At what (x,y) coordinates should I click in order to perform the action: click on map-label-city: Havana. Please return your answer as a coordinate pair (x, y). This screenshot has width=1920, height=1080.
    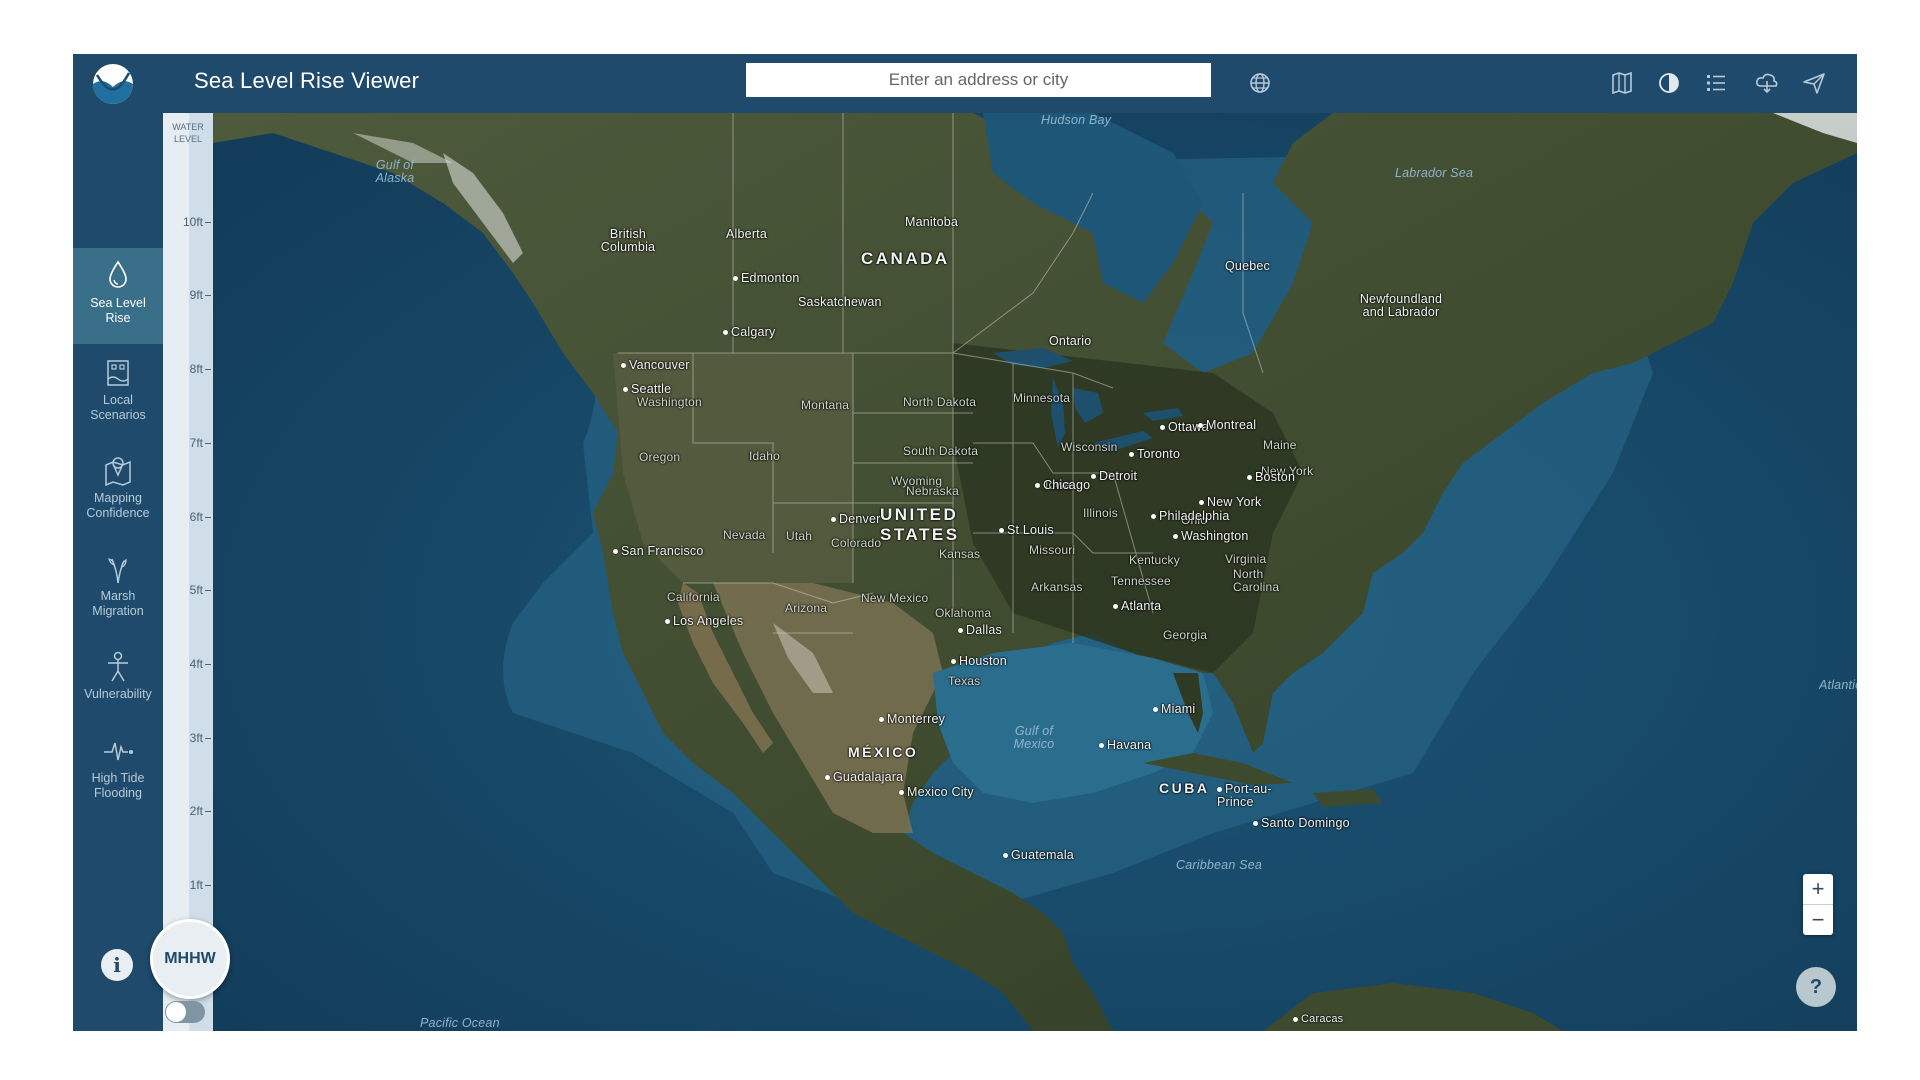
    Looking at the image, I should click on (1125, 745).